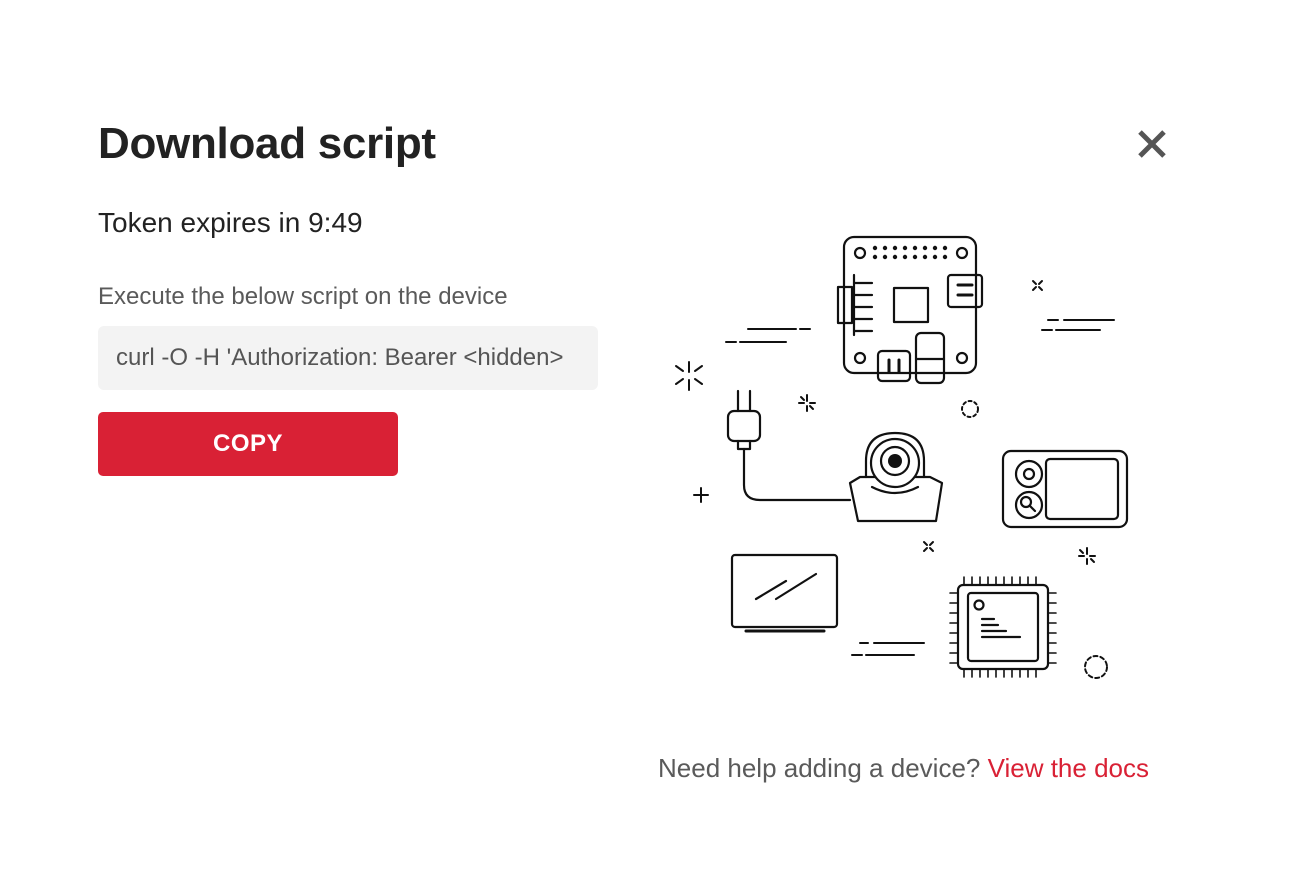 This screenshot has width=1298, height=892. I want to click on view-docs-link: View the docs, so click(1068, 768).